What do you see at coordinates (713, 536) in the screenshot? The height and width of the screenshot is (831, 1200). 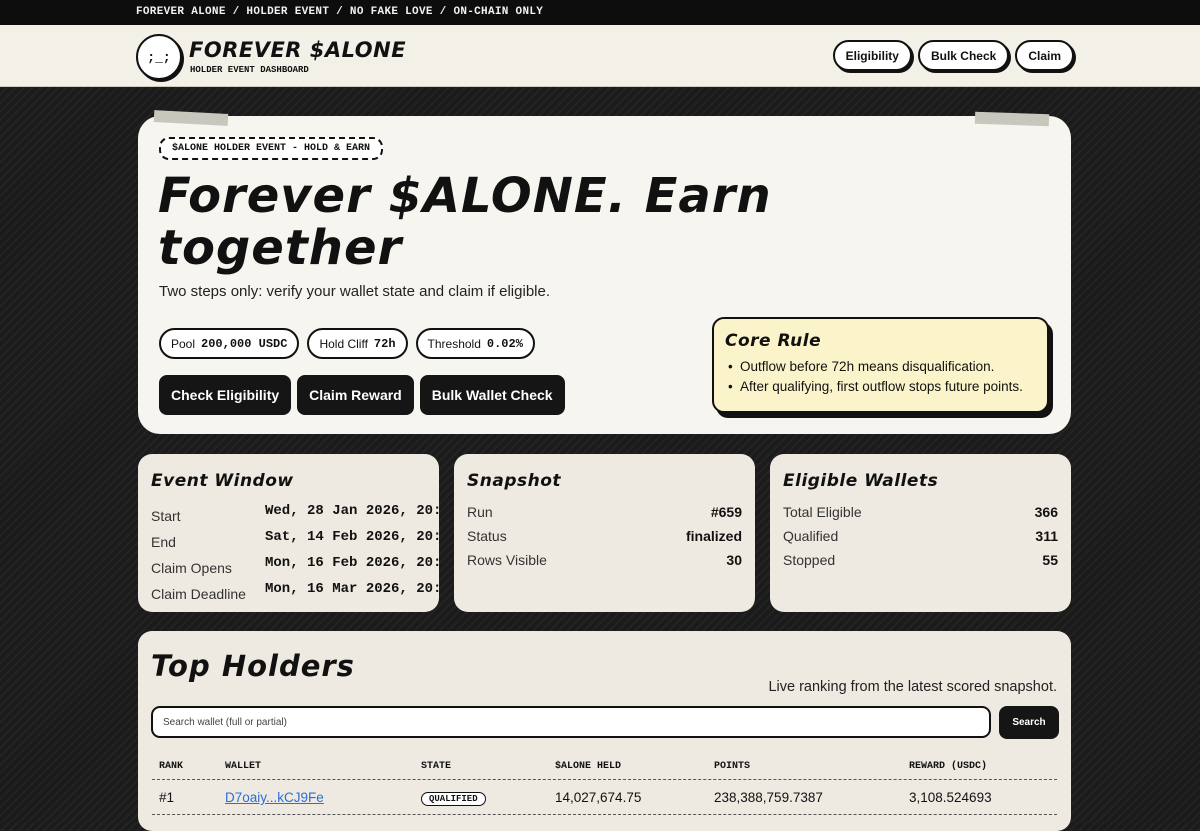 I see `snapshot-status-value: finalized` at bounding box center [713, 536].